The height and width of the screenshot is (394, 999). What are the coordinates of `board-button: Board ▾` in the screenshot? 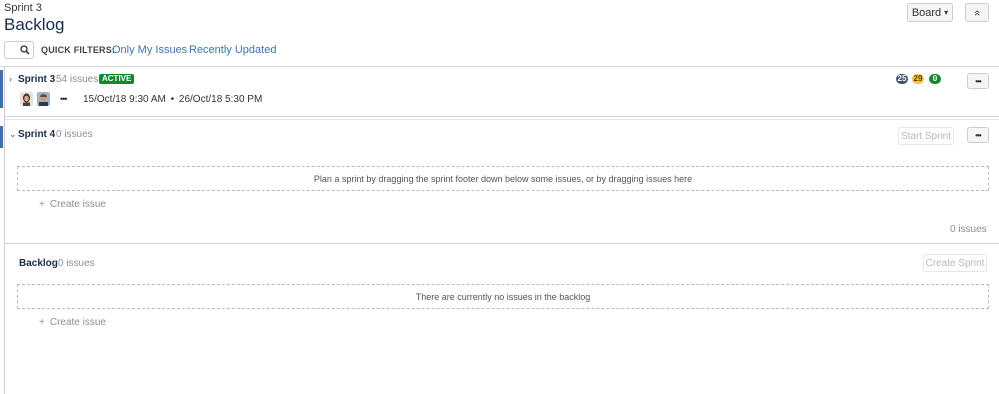 It's located at (930, 12).